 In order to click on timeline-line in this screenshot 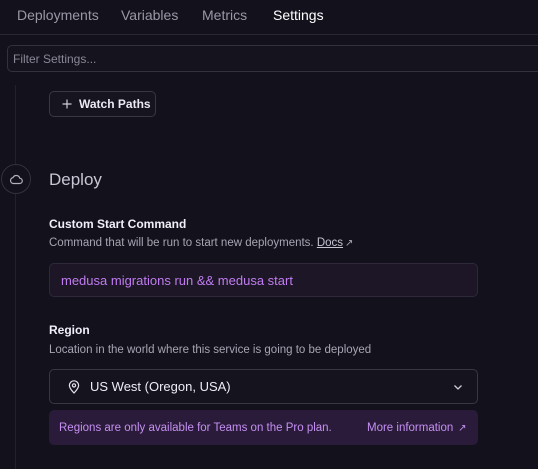, I will do `click(15, 277)`.